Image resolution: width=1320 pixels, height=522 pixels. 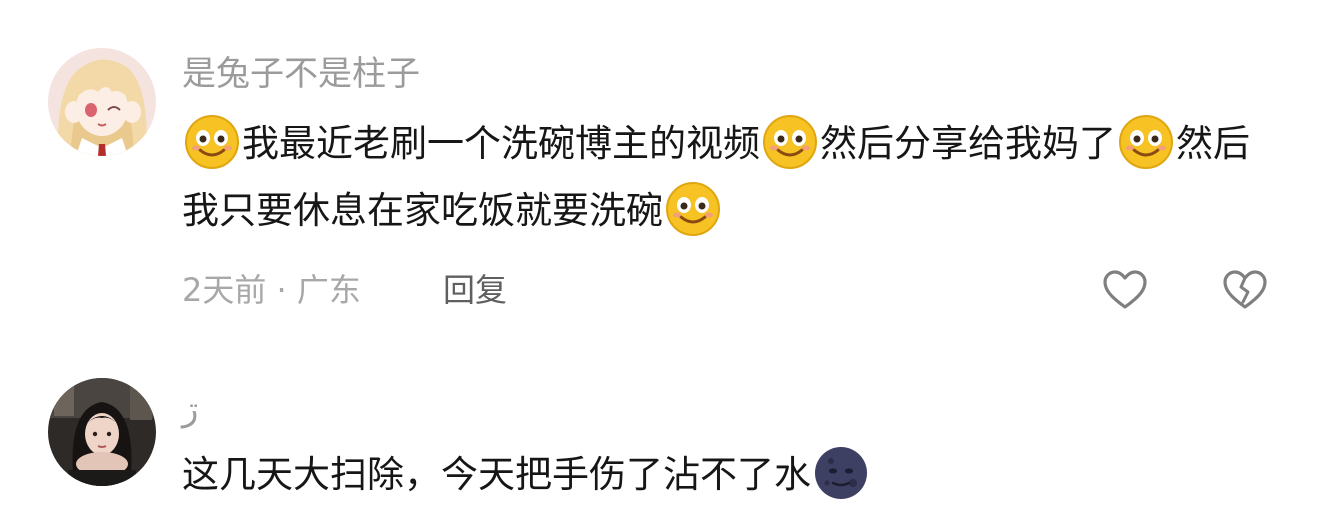 What do you see at coordinates (501, 143) in the screenshot?
I see `comment-text-segment: 我最近老刷一个洗碗博主的视频` at bounding box center [501, 143].